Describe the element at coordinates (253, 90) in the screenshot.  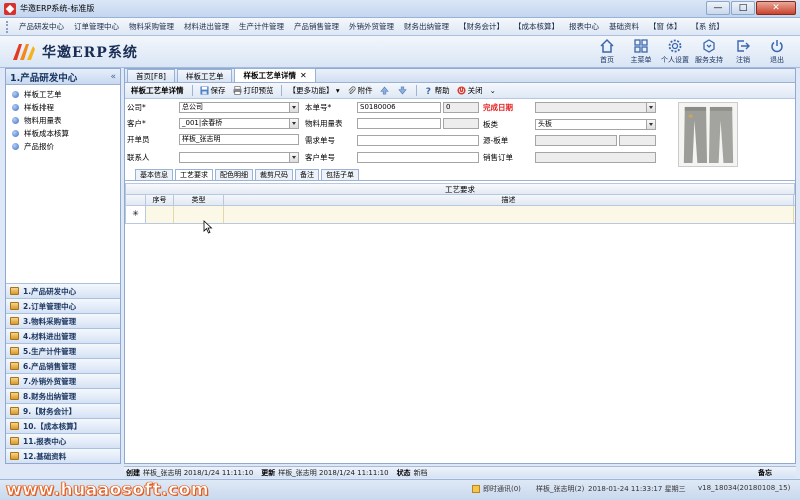
I see `print-preview-button: 打印预览` at that location.